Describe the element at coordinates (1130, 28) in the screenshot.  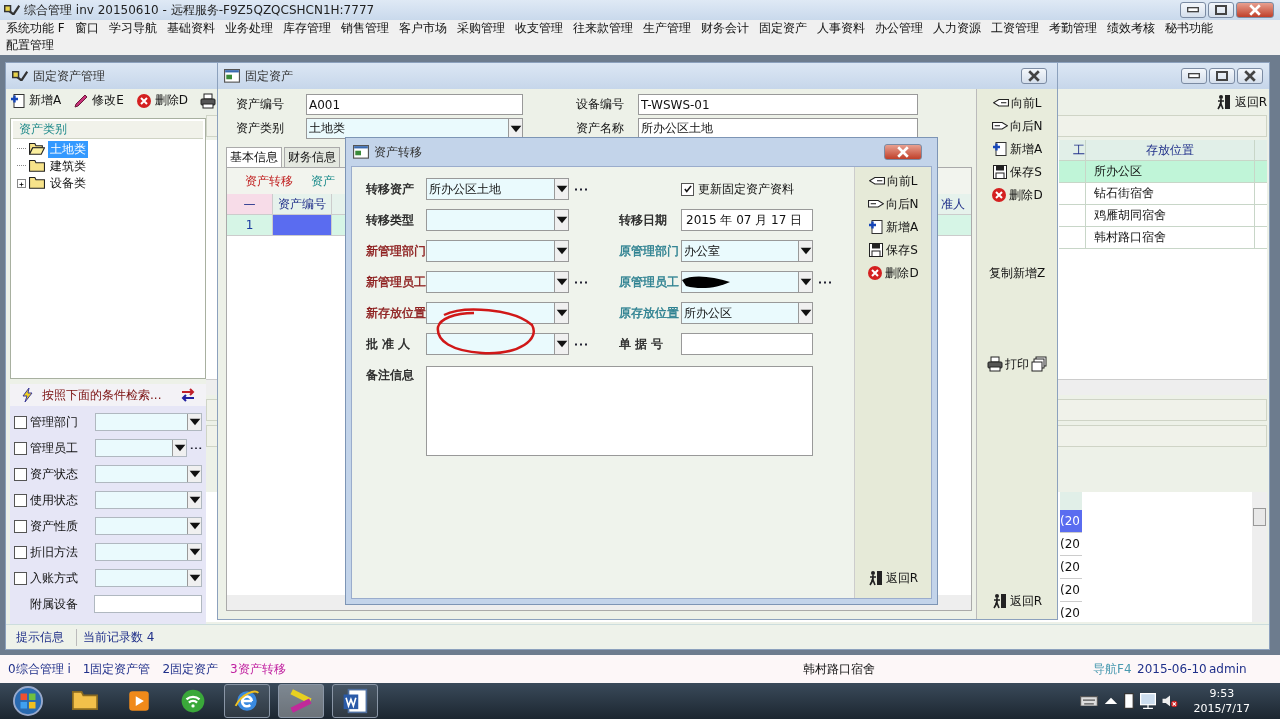
I see `menu-item: 绩效考核` at that location.